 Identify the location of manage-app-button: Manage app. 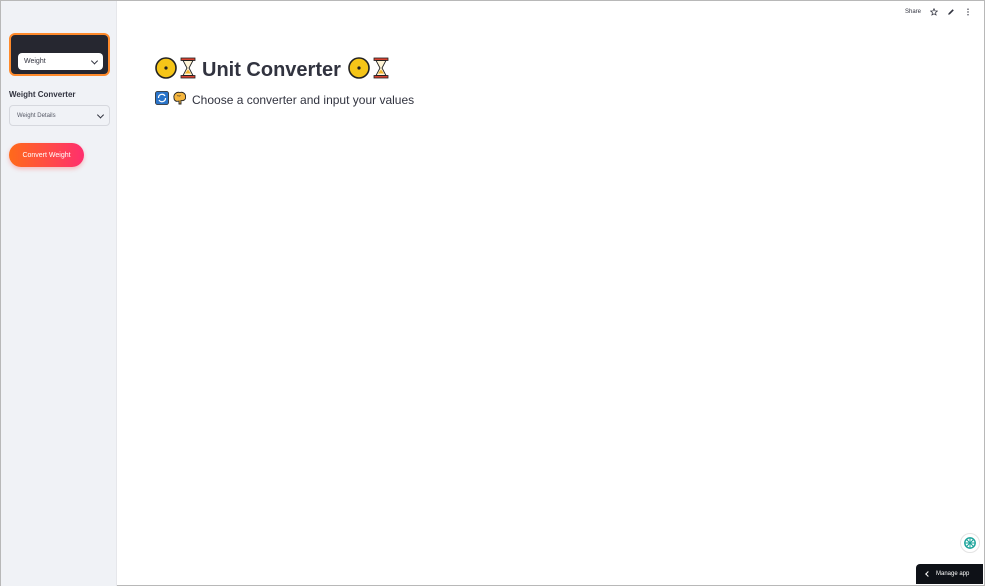
(949, 574).